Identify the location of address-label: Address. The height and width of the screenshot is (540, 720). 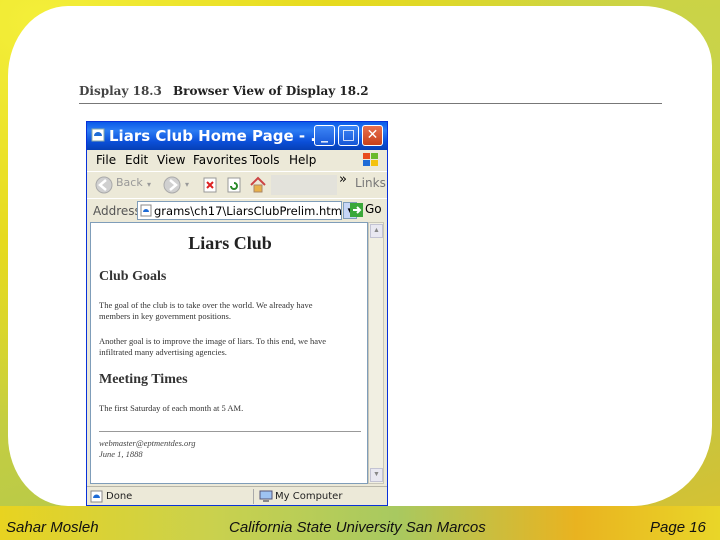
(117, 211).